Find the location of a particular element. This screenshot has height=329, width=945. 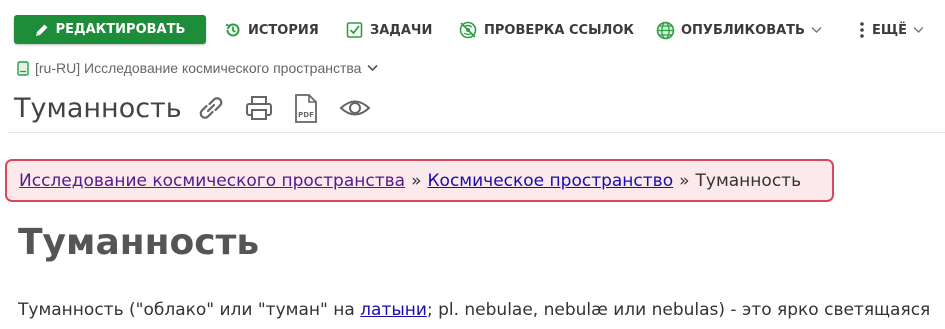

title-row: Туманность is located at coordinates (98, 108).